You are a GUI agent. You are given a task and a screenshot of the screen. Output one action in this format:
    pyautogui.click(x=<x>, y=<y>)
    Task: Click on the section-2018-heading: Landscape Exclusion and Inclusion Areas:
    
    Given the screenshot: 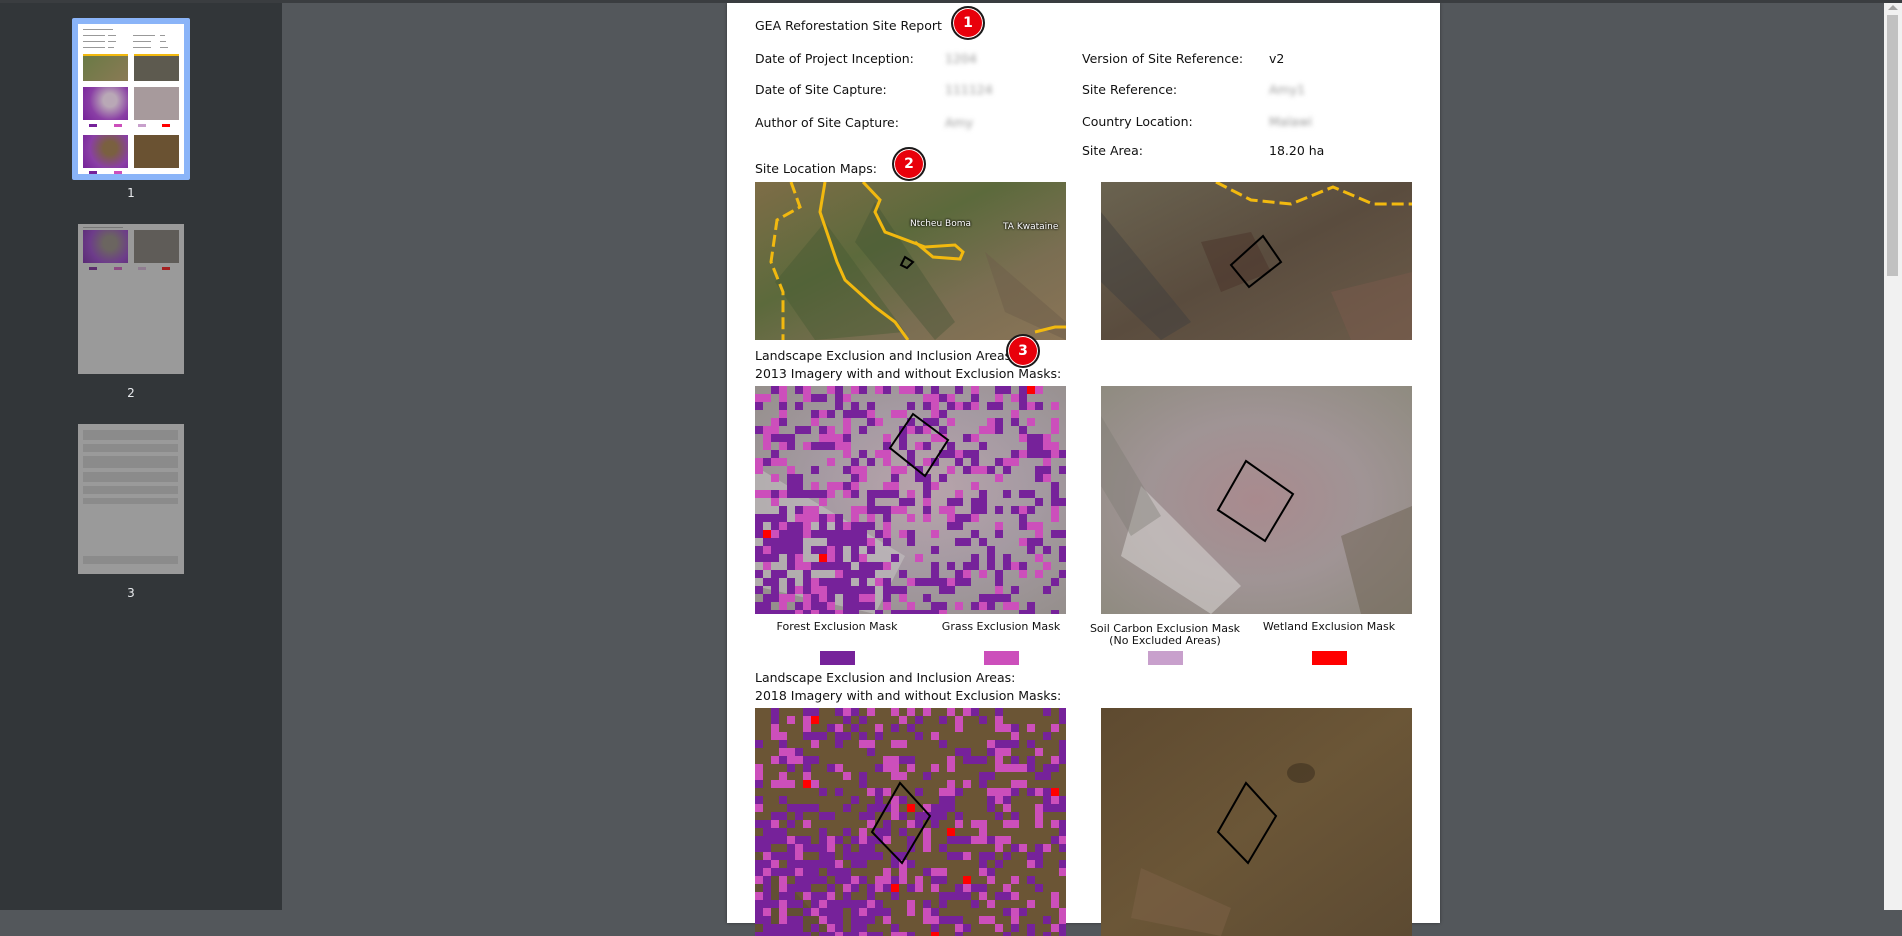 What is the action you would take?
    pyautogui.click(x=885, y=677)
    